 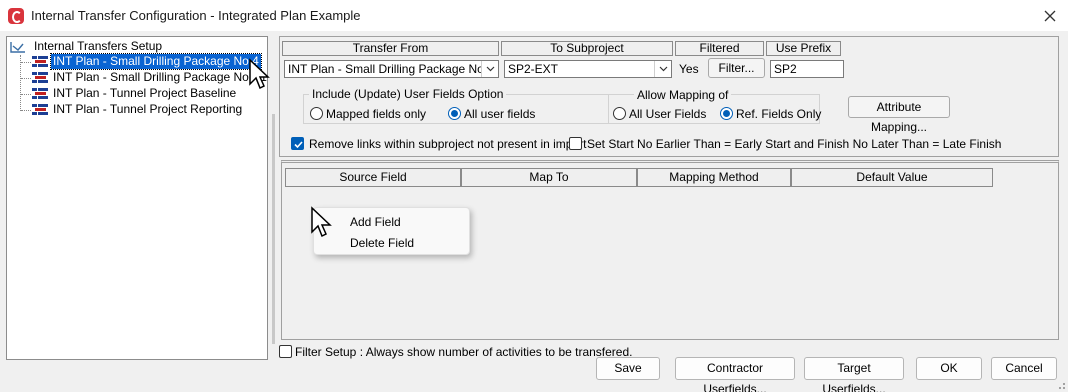 What do you see at coordinates (1061, 385) in the screenshot?
I see `resize-grip-icon` at bounding box center [1061, 385].